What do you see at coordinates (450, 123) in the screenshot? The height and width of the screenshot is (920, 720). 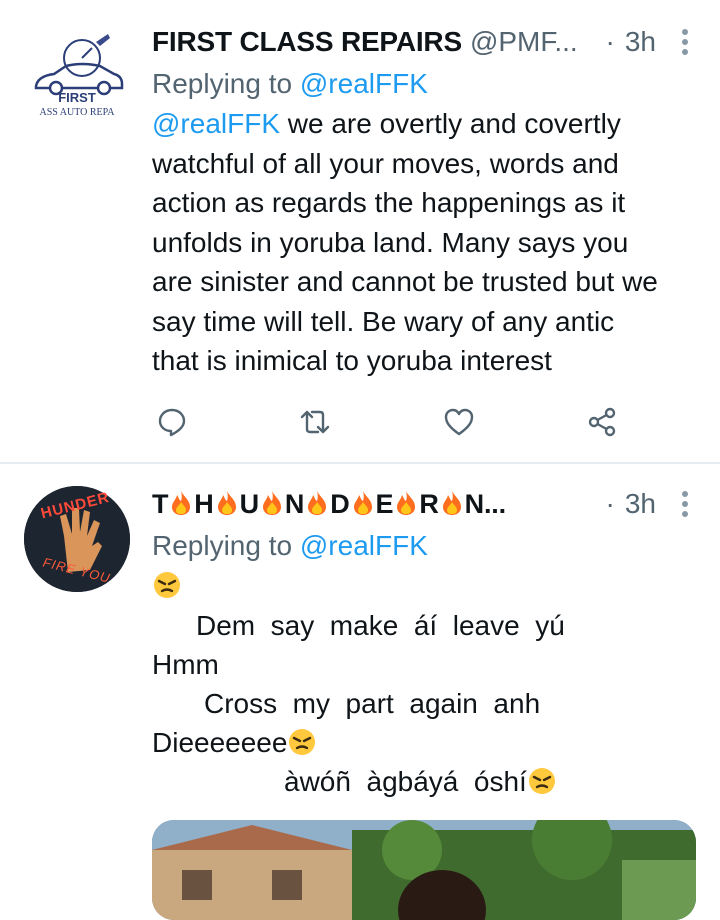 I see `text-line: we are overtly and covertly` at bounding box center [450, 123].